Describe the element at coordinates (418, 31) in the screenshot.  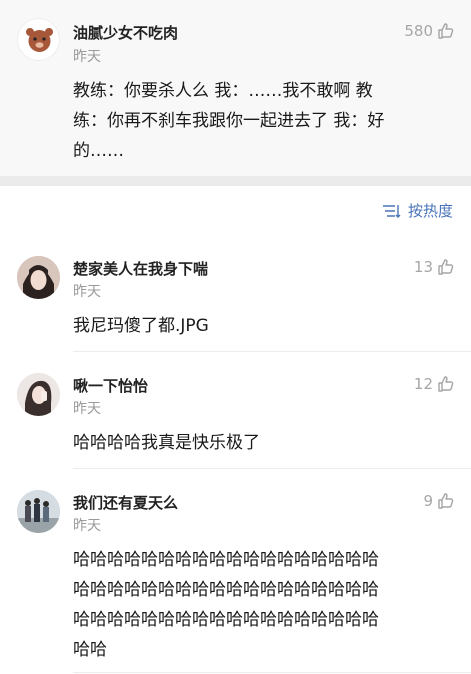
I see `like-count: 580` at that location.